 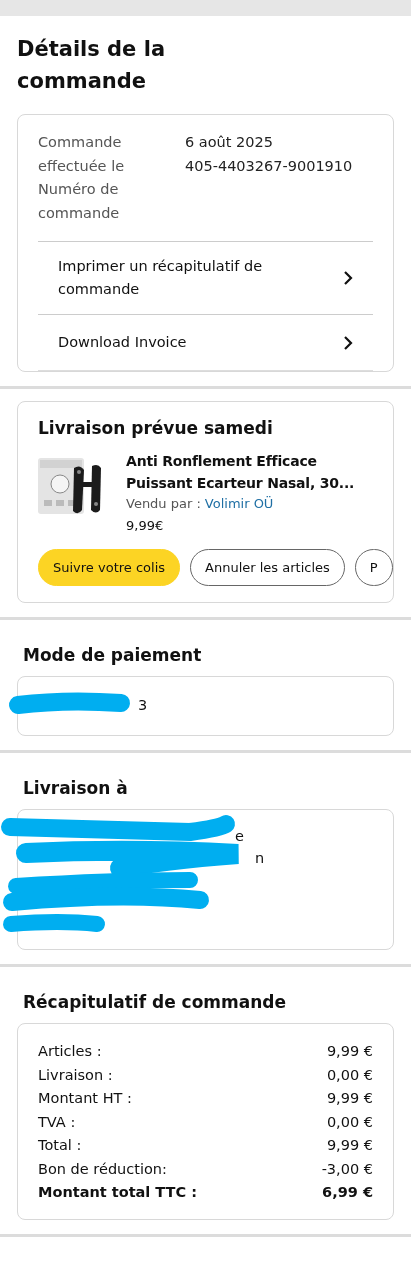 I want to click on info-value: 6 août 2025, so click(x=229, y=142).